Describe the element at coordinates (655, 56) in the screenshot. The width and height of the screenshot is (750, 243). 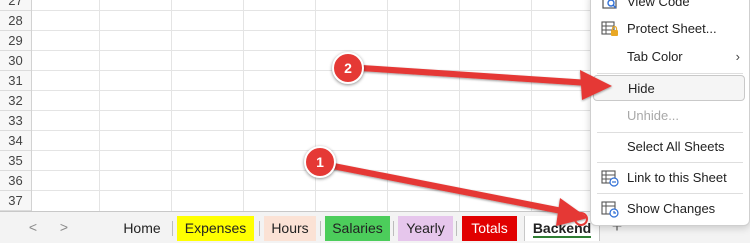
I see `menu-item-label: Tab Color` at that location.